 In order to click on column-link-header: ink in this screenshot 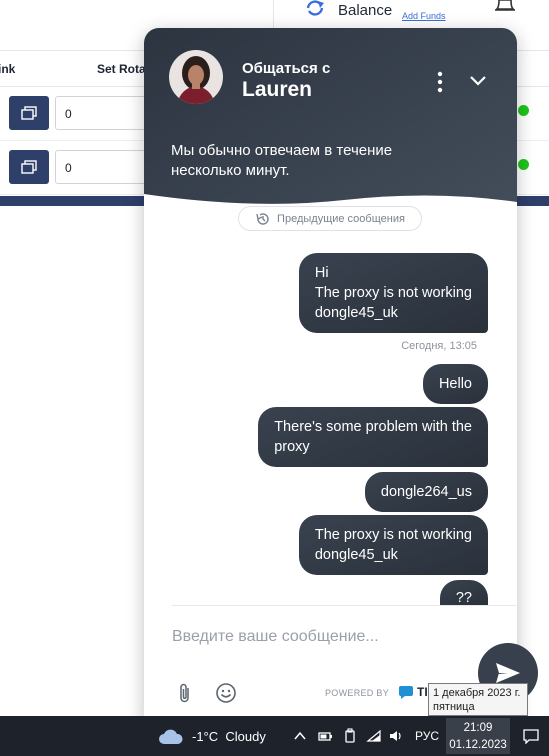, I will do `click(8, 69)`.